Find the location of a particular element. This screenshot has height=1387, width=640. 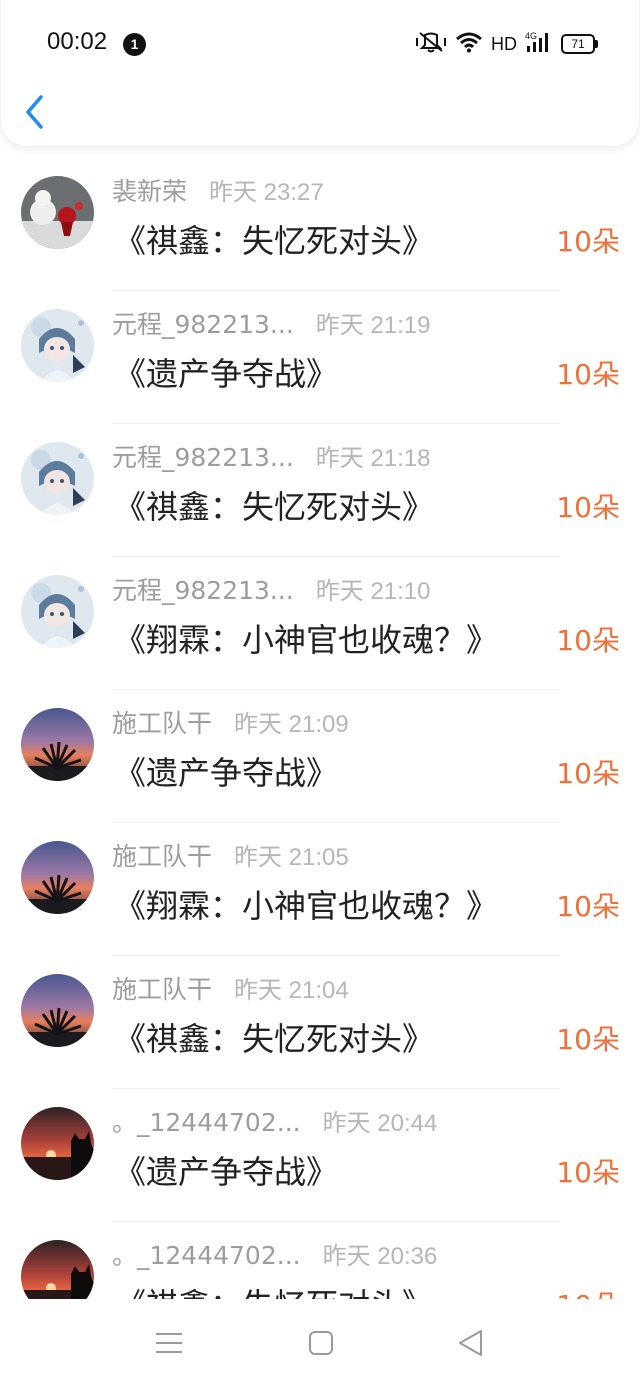

item-meta: 。_12444702... 昨天 20:36 is located at coordinates (274, 1254).